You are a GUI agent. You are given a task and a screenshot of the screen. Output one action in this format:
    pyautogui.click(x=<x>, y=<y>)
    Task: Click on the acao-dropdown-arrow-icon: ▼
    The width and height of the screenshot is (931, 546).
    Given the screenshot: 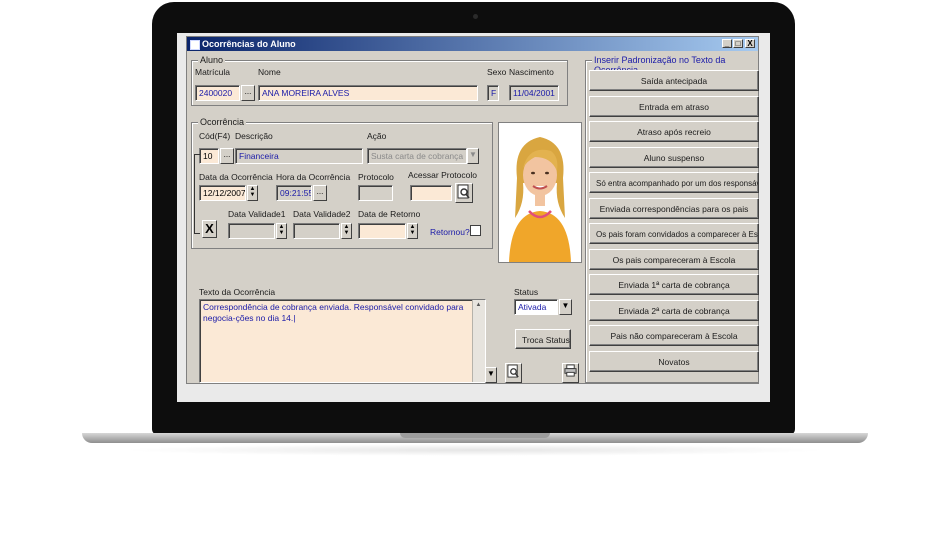 What is the action you would take?
    pyautogui.click(x=473, y=156)
    